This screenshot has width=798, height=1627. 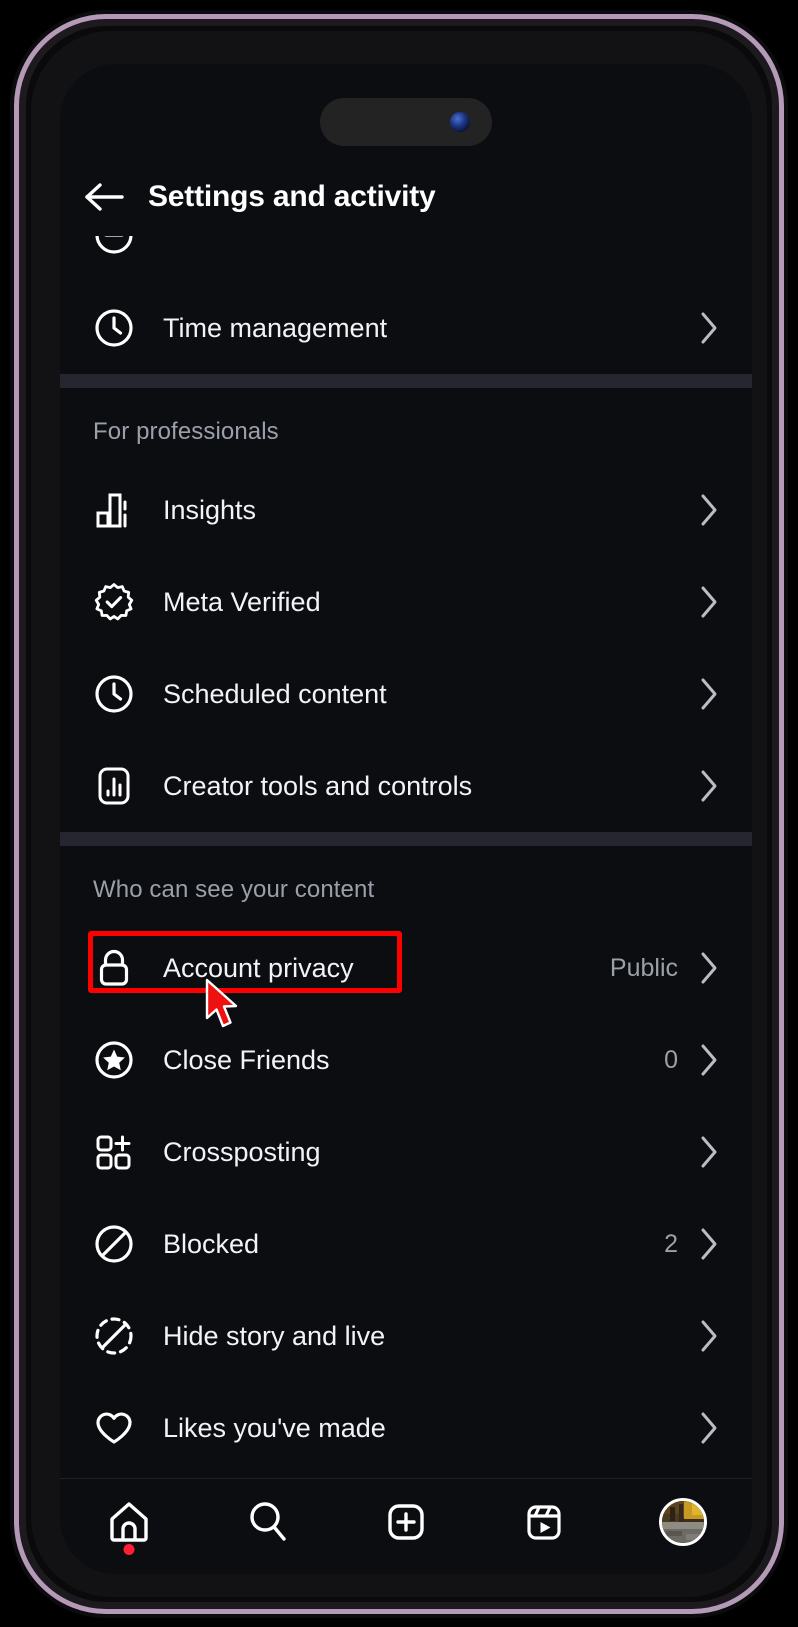 I want to click on creator-tools-icon, so click(x=119, y=786).